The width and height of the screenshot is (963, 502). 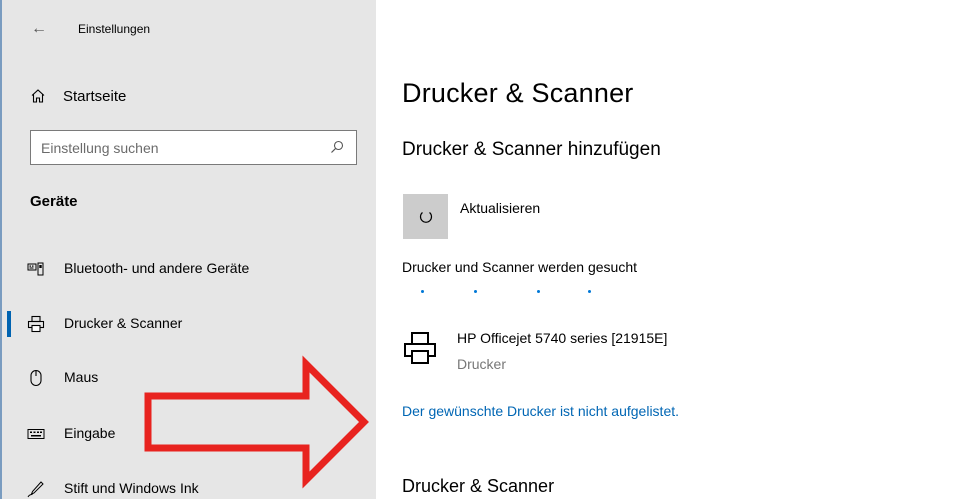 What do you see at coordinates (38, 96) in the screenshot?
I see `home-icon` at bounding box center [38, 96].